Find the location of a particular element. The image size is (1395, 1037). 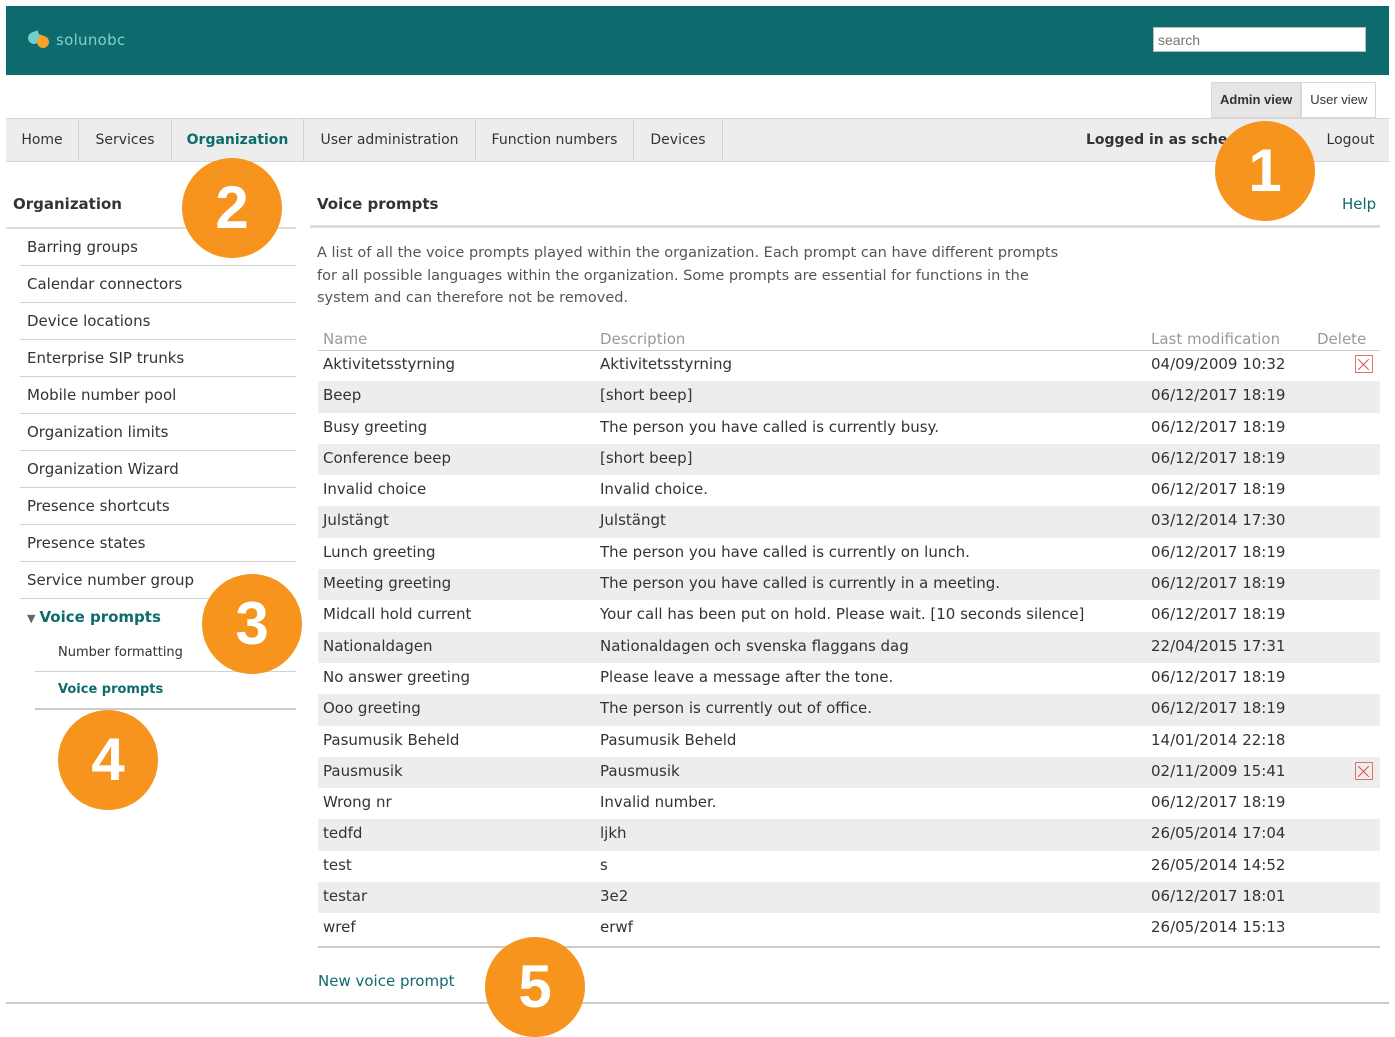

cell-last-modification: 03/12/2014 17:30 is located at coordinates (1218, 520).